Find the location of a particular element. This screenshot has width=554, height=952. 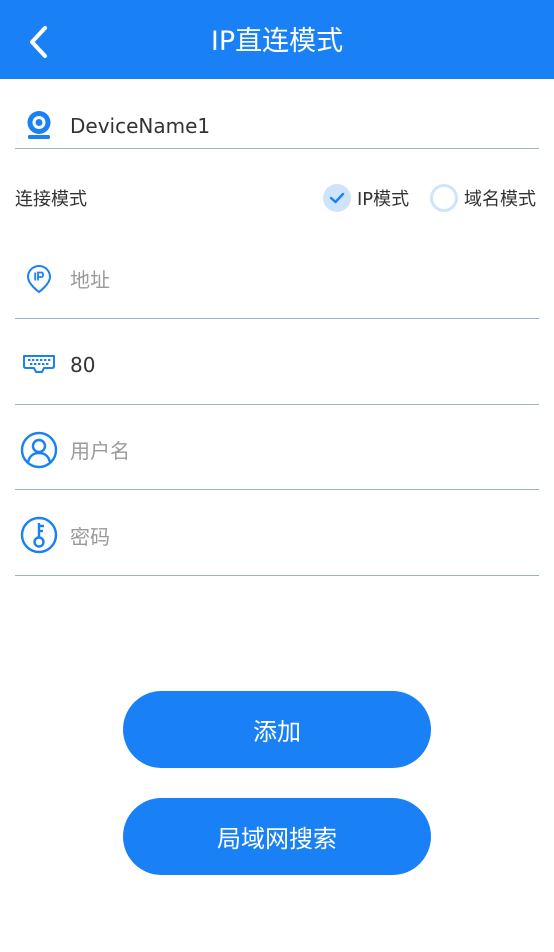

address-input is located at coordinates (304, 280).